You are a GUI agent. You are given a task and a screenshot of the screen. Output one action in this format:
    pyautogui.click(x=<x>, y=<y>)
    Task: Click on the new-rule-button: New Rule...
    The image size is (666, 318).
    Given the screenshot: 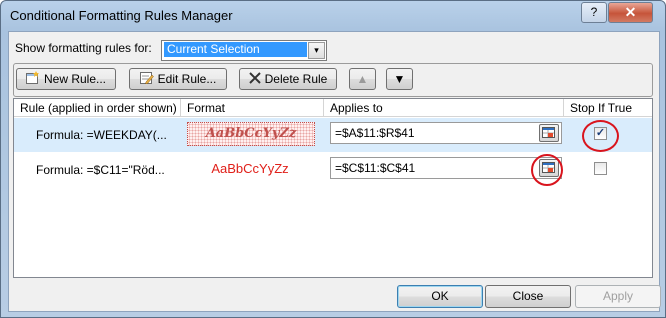 What is the action you would take?
    pyautogui.click(x=66, y=79)
    